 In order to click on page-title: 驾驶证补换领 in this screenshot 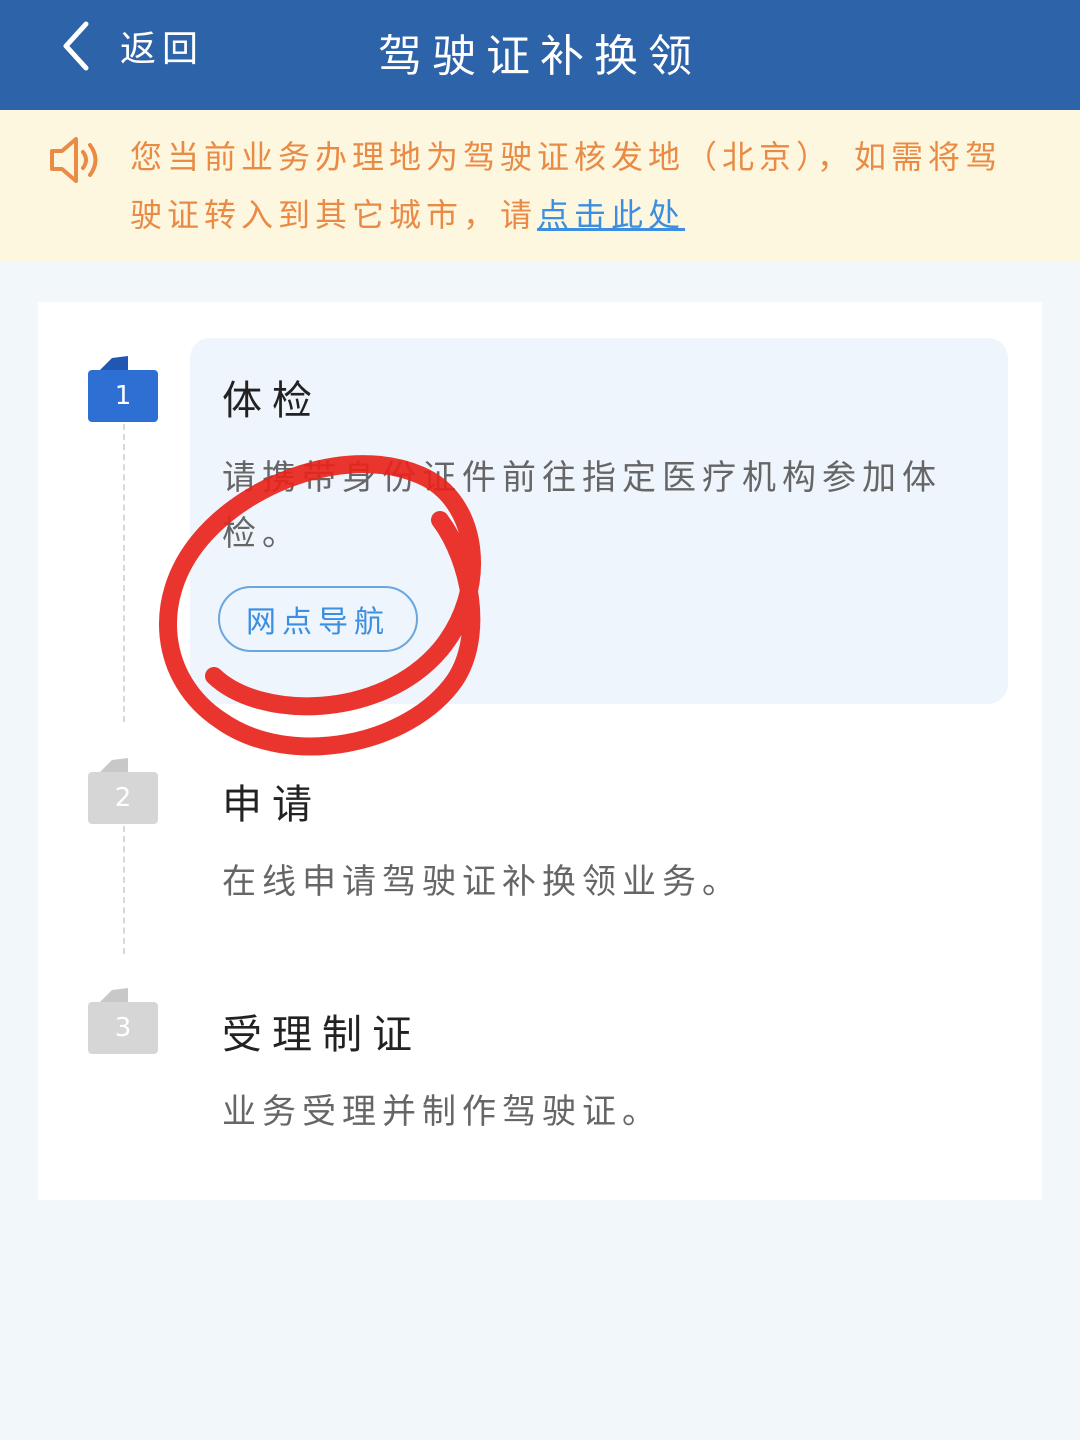, I will do `click(540, 56)`.